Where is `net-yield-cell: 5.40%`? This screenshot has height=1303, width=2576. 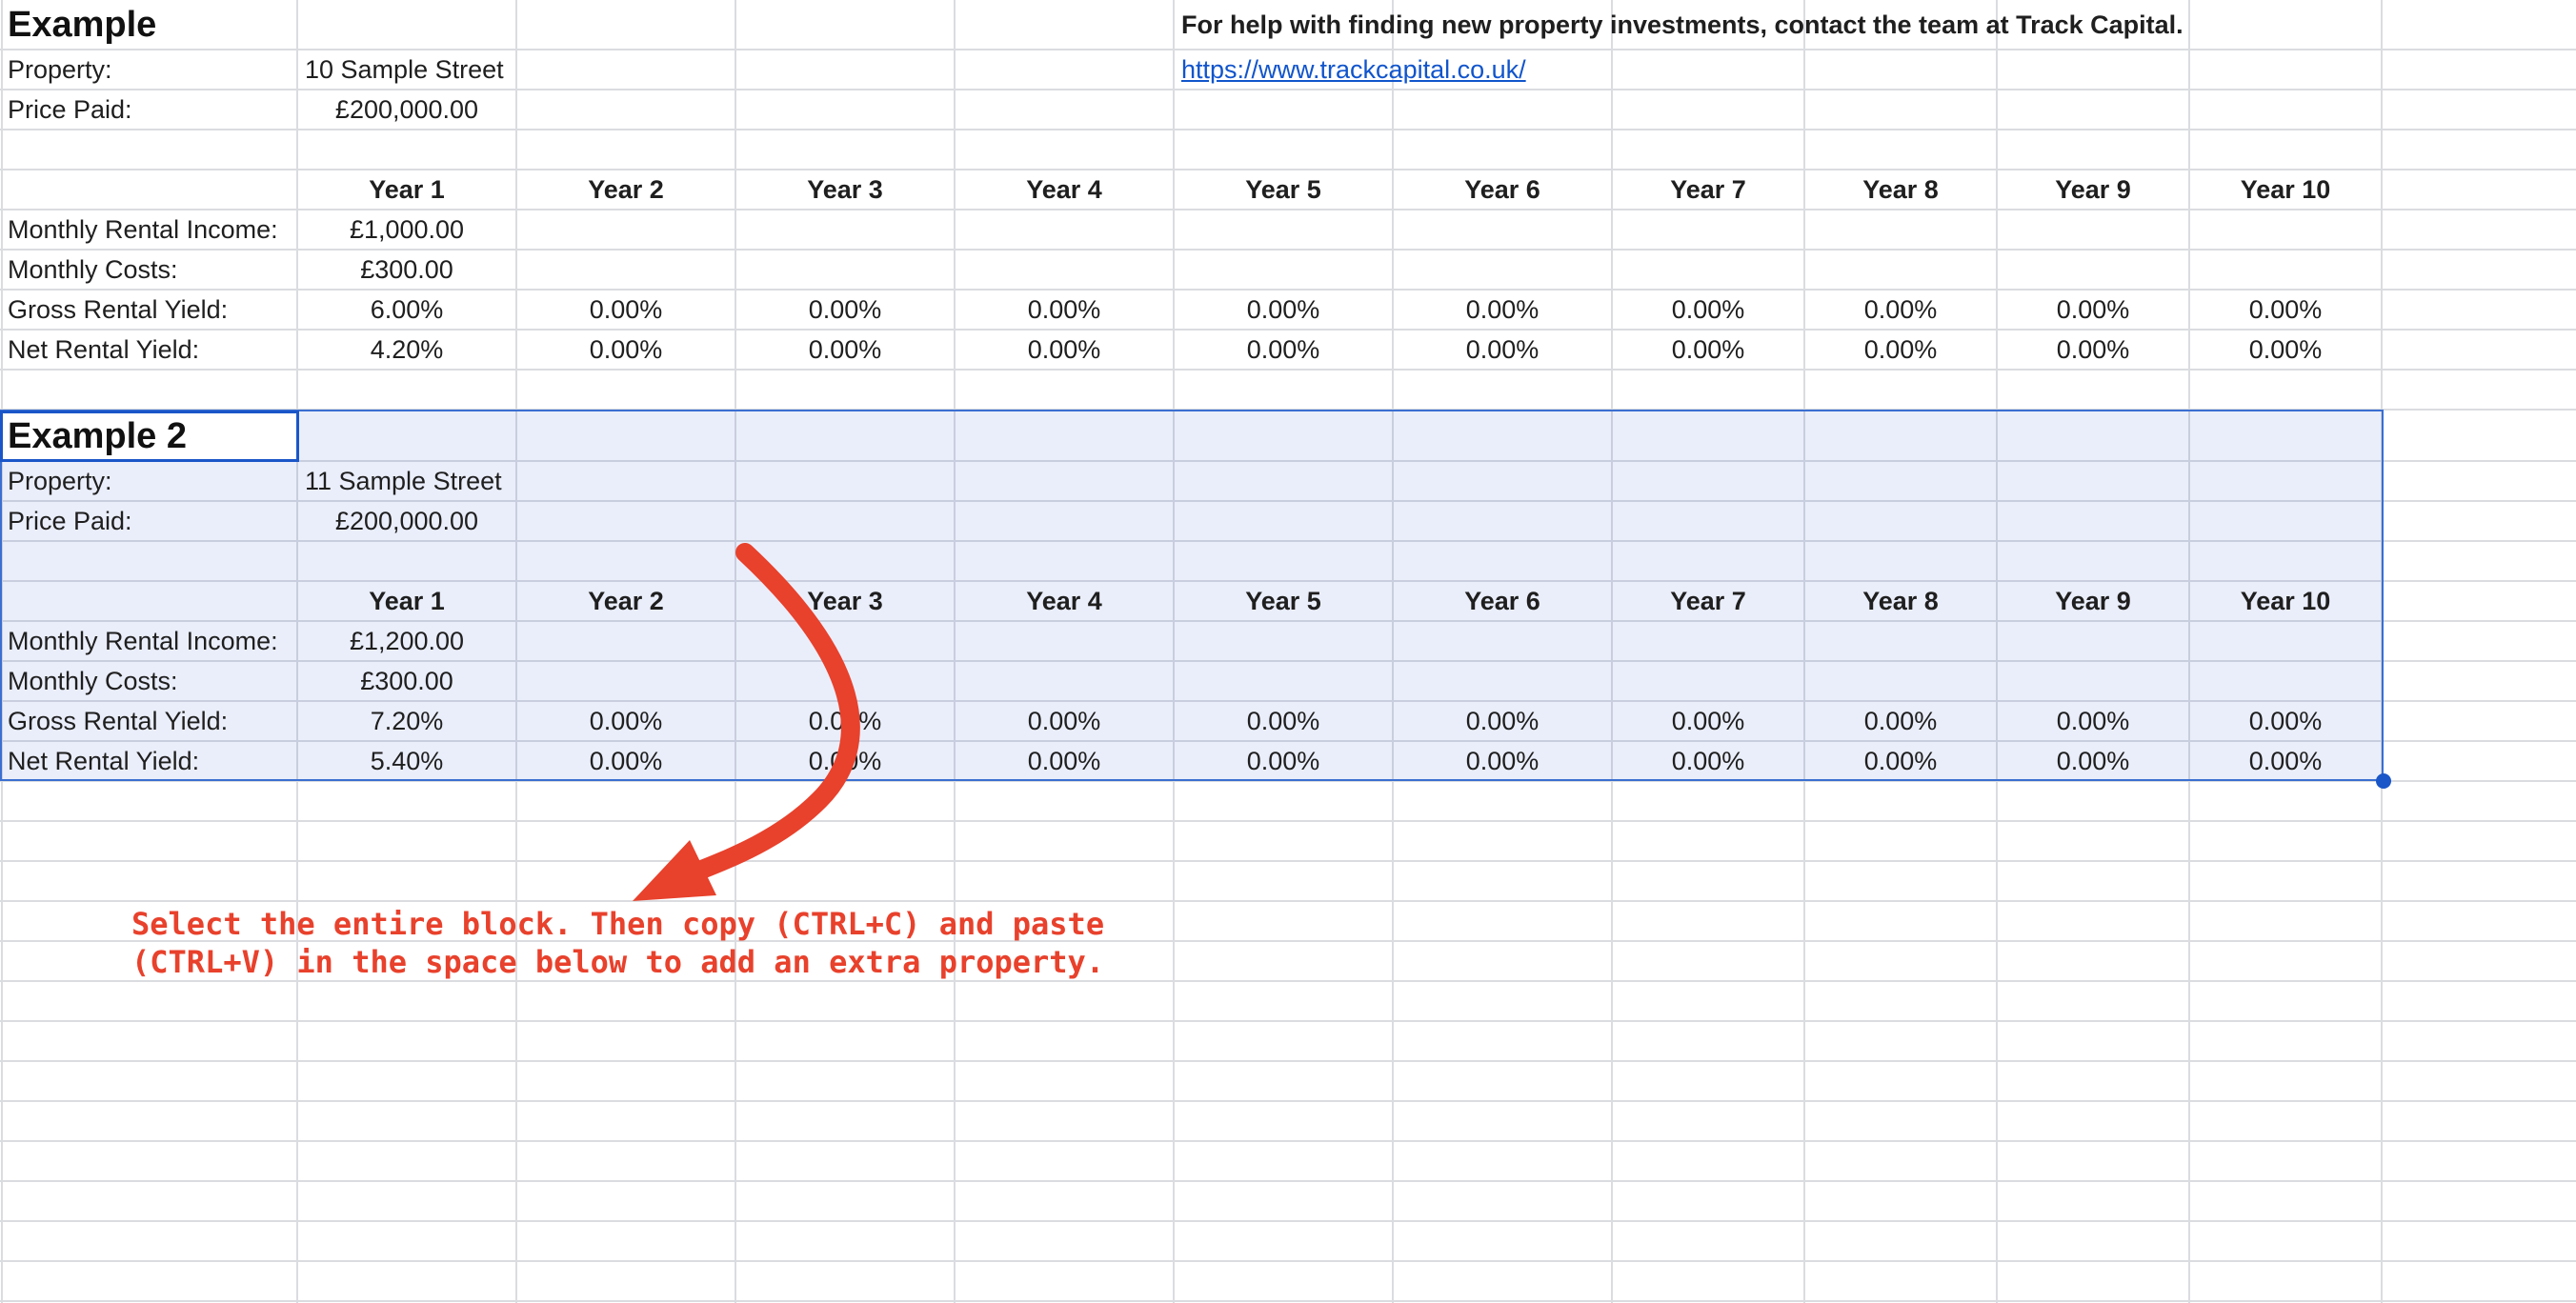
net-yield-cell: 5.40% is located at coordinates (407, 761).